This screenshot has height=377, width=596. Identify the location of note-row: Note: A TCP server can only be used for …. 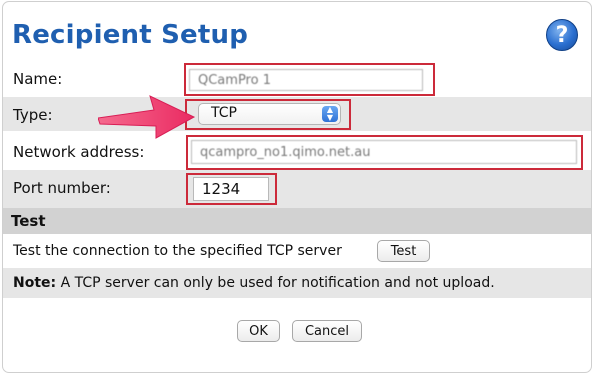
(297, 283).